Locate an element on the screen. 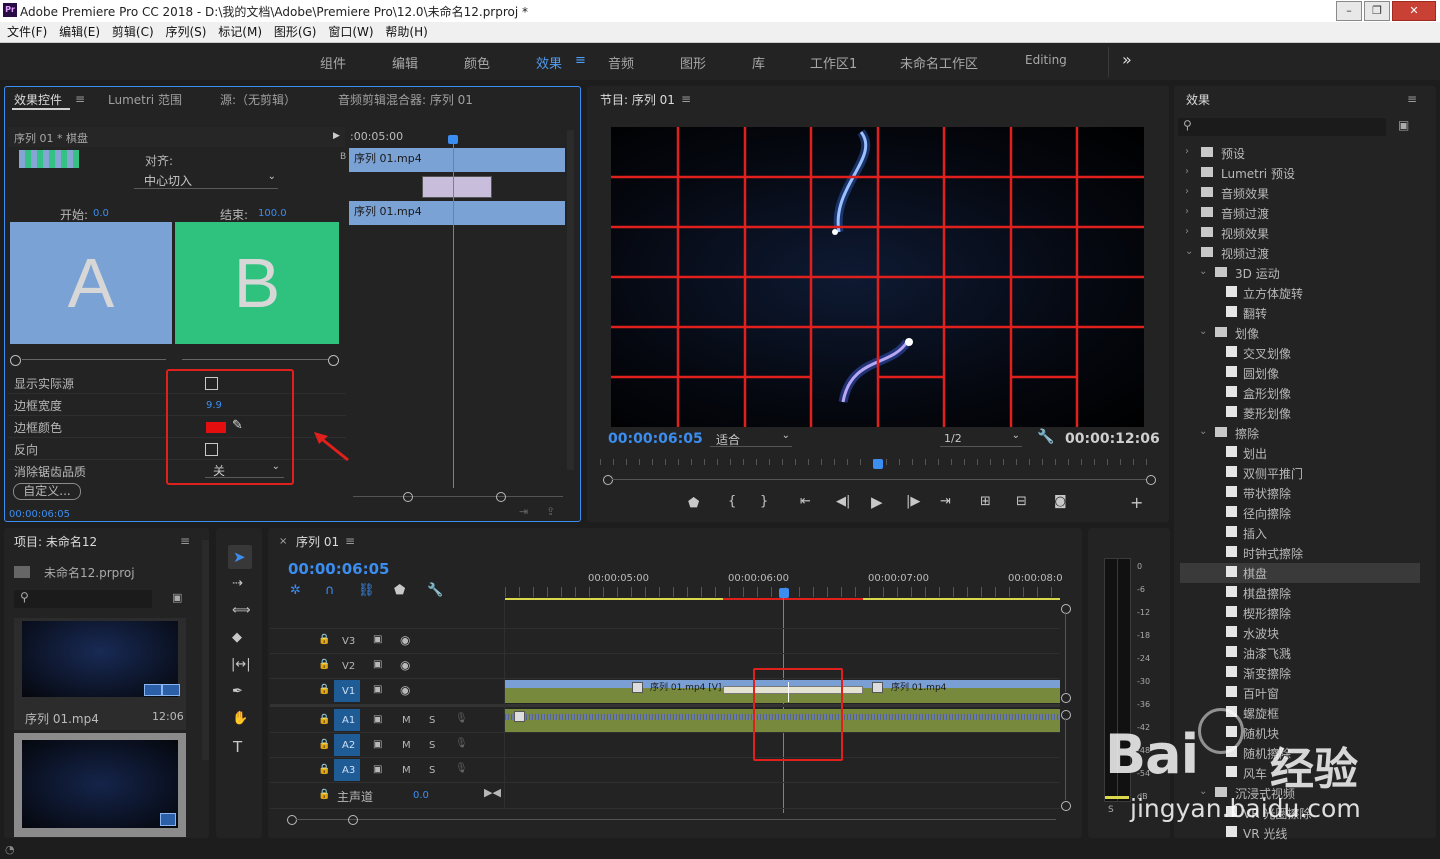 Image resolution: width=1440 pixels, height=859 pixels. solo-button: S is located at coordinates (1111, 810).